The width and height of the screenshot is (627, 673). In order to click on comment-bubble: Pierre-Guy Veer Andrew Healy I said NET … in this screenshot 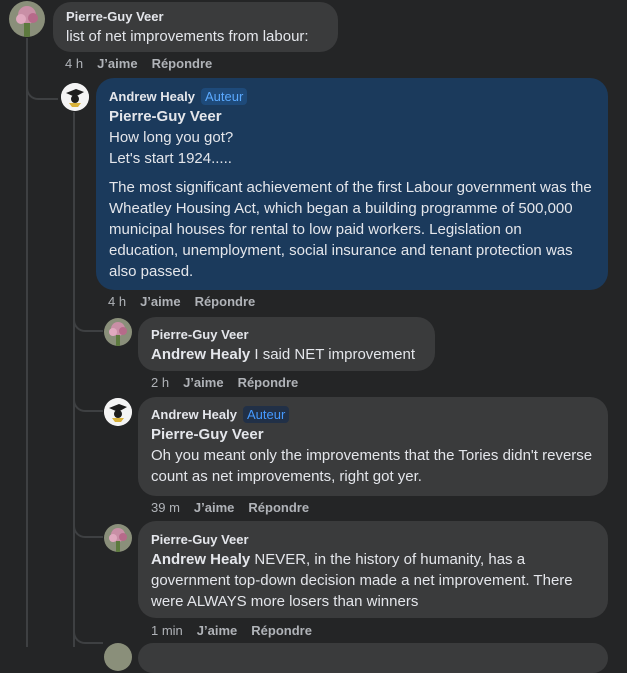, I will do `click(286, 344)`.